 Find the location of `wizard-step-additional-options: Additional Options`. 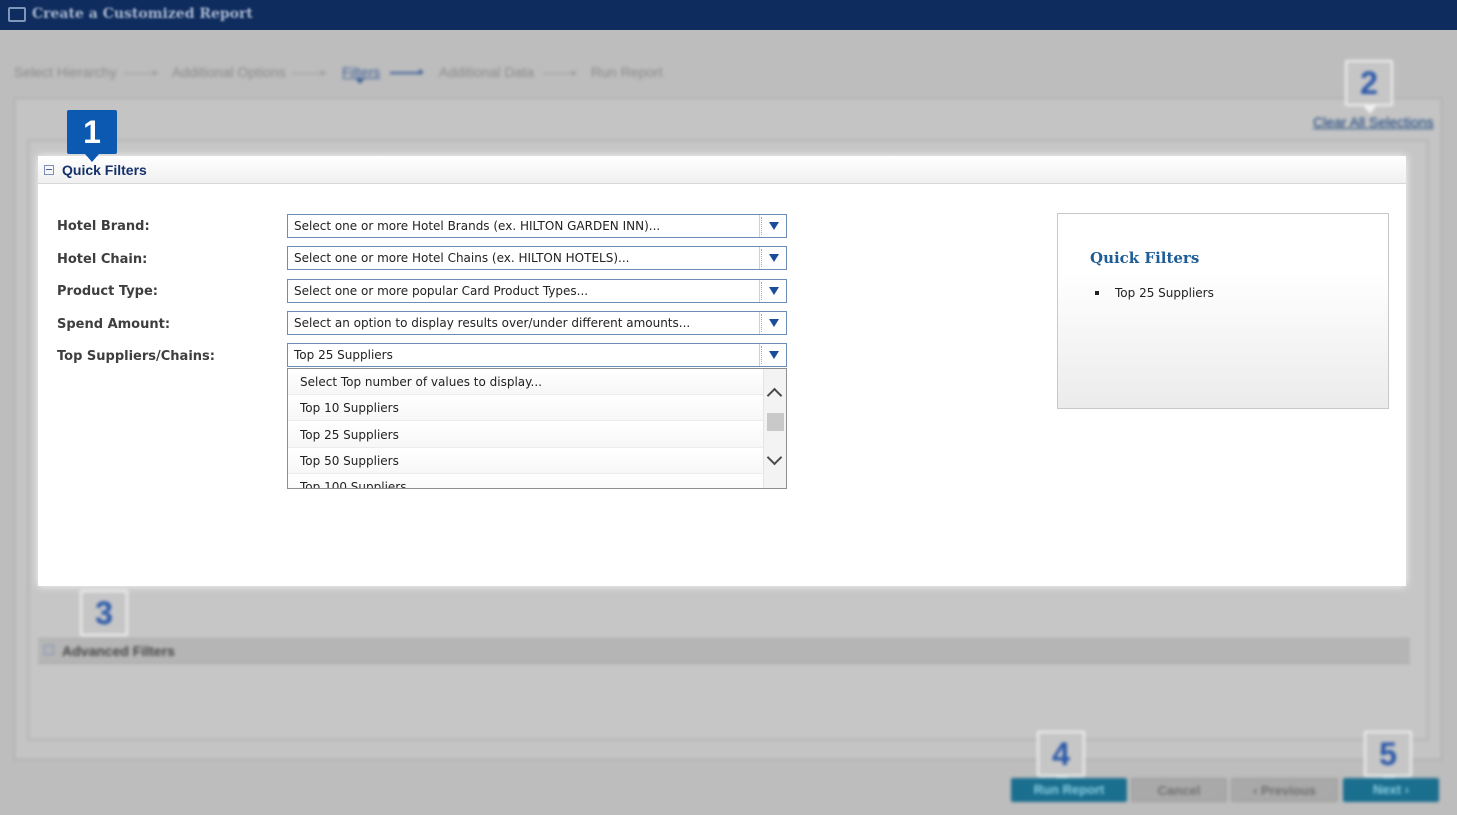

wizard-step-additional-options: Additional Options is located at coordinates (229, 72).